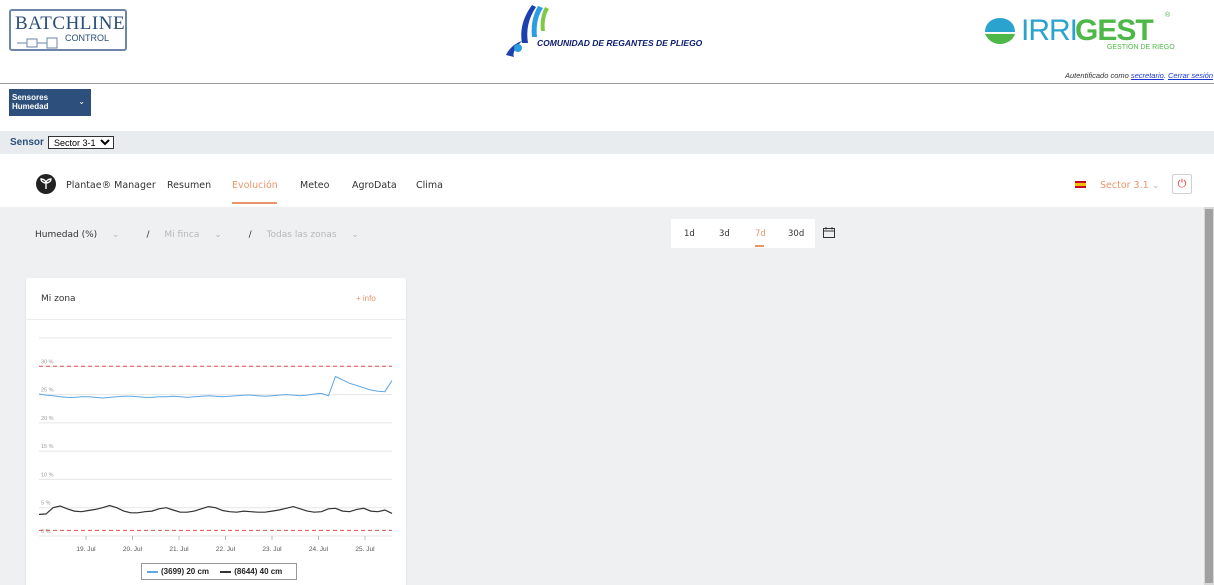 This screenshot has width=1214, height=585. What do you see at coordinates (1098, 75) in the screenshot?
I see `auth-prefix: Autentificado como` at bounding box center [1098, 75].